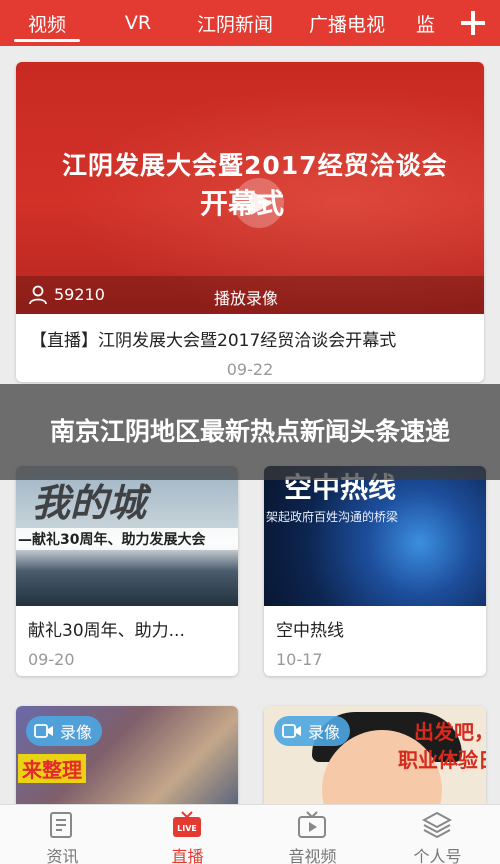 This screenshot has height=864, width=500. What do you see at coordinates (437, 855) in the screenshot?
I see `nav-label: 个人号` at bounding box center [437, 855].